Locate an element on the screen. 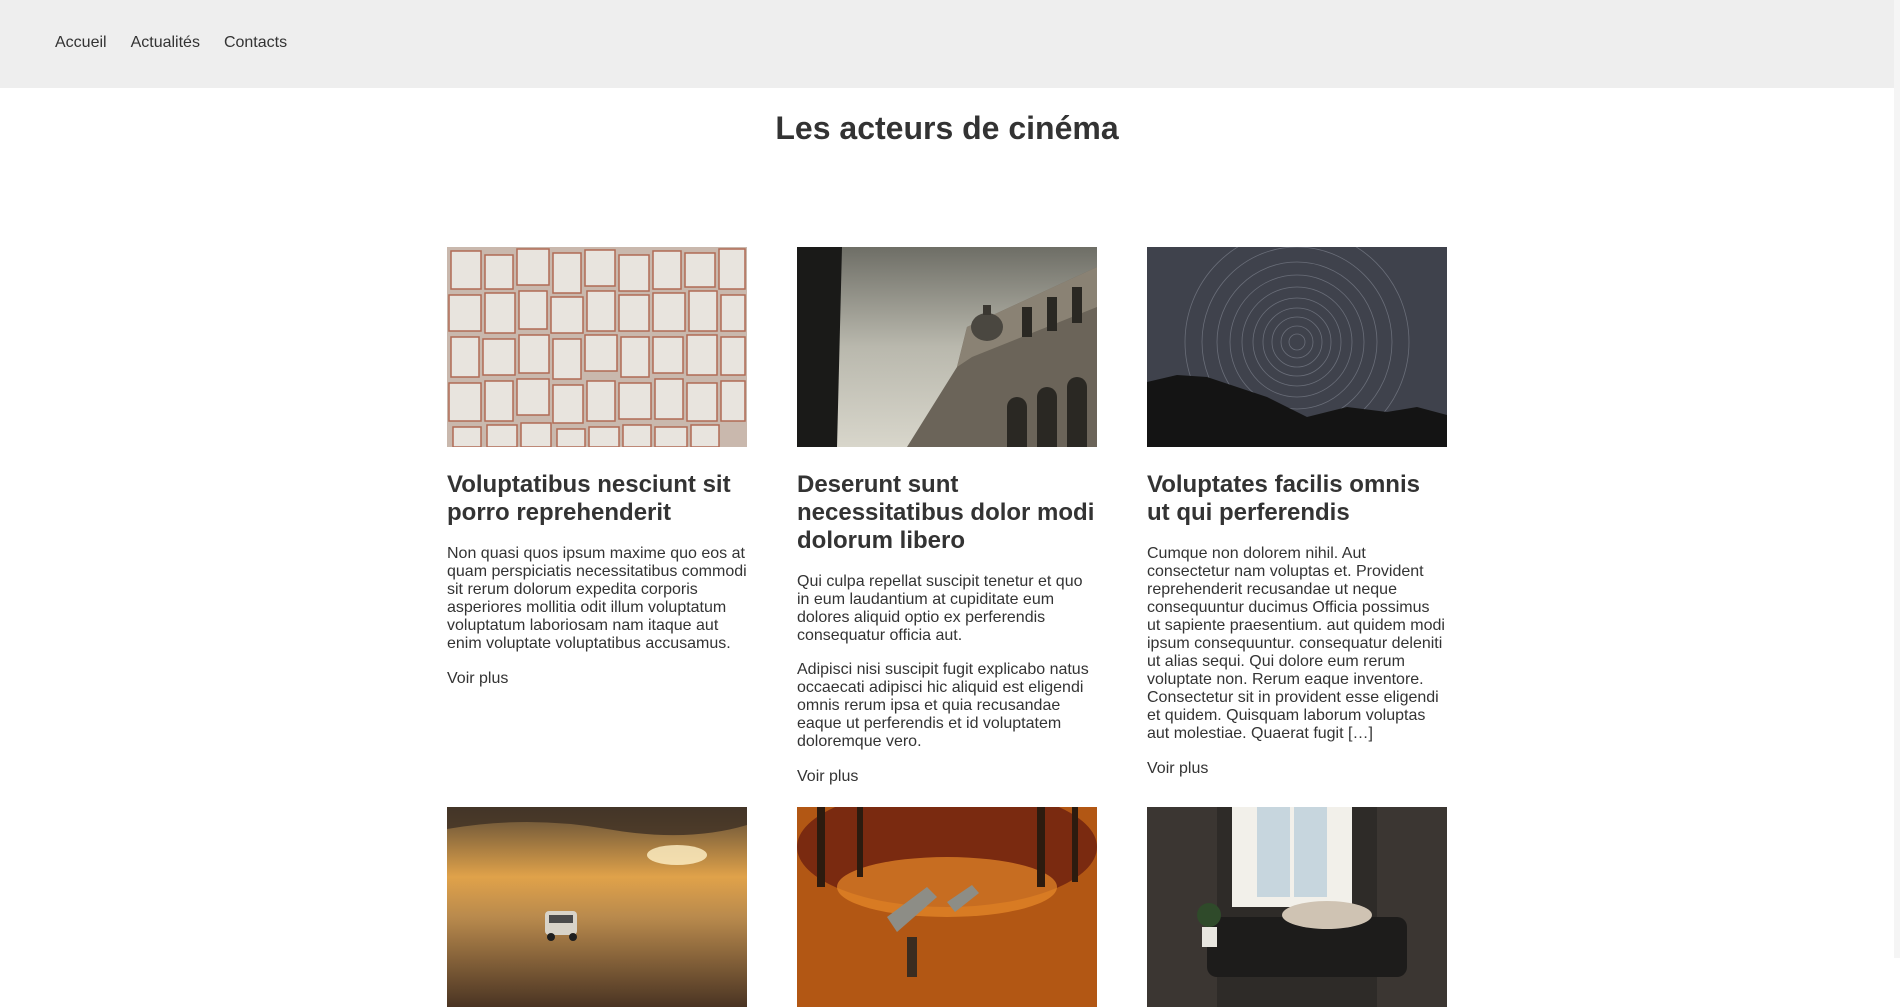 The image size is (1900, 1007). top-navigation-bar: Accueil Actualités Contacts is located at coordinates (950, 44).